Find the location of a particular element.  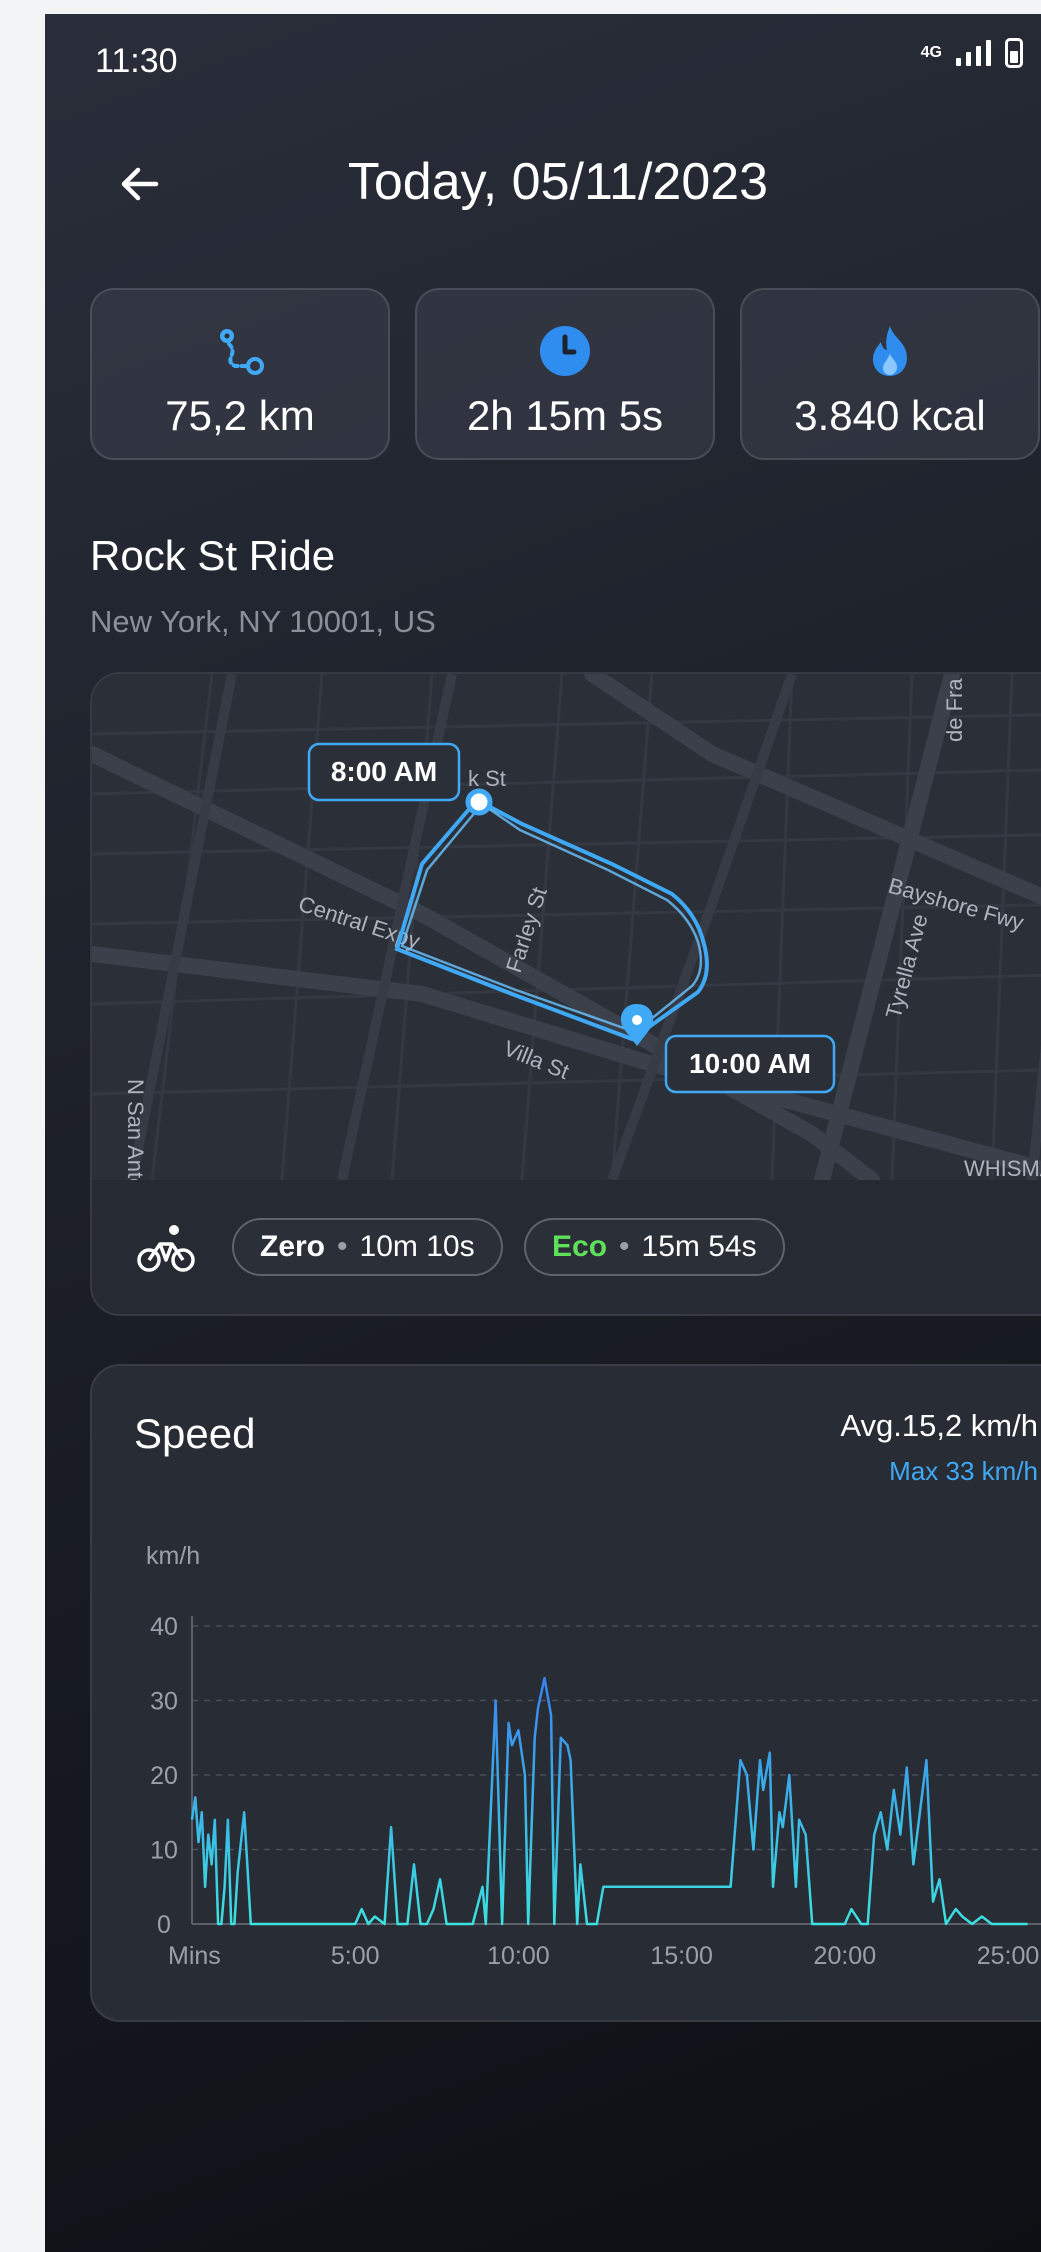

end-time-label: 10:00 AM is located at coordinates (750, 1063).